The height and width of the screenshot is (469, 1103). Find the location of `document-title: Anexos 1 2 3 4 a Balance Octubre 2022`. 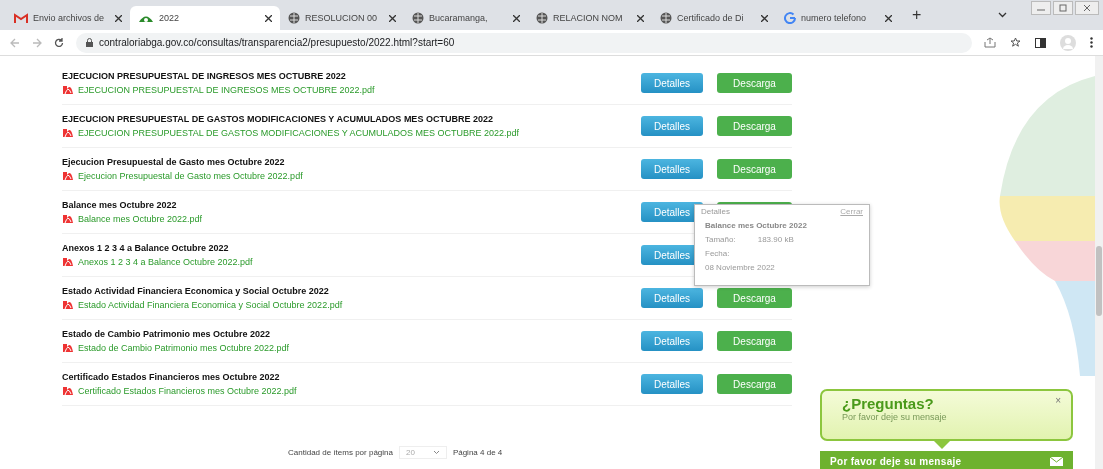

document-title: Anexos 1 2 3 4 a Balance Octubre 2022 is located at coordinates (146, 248).